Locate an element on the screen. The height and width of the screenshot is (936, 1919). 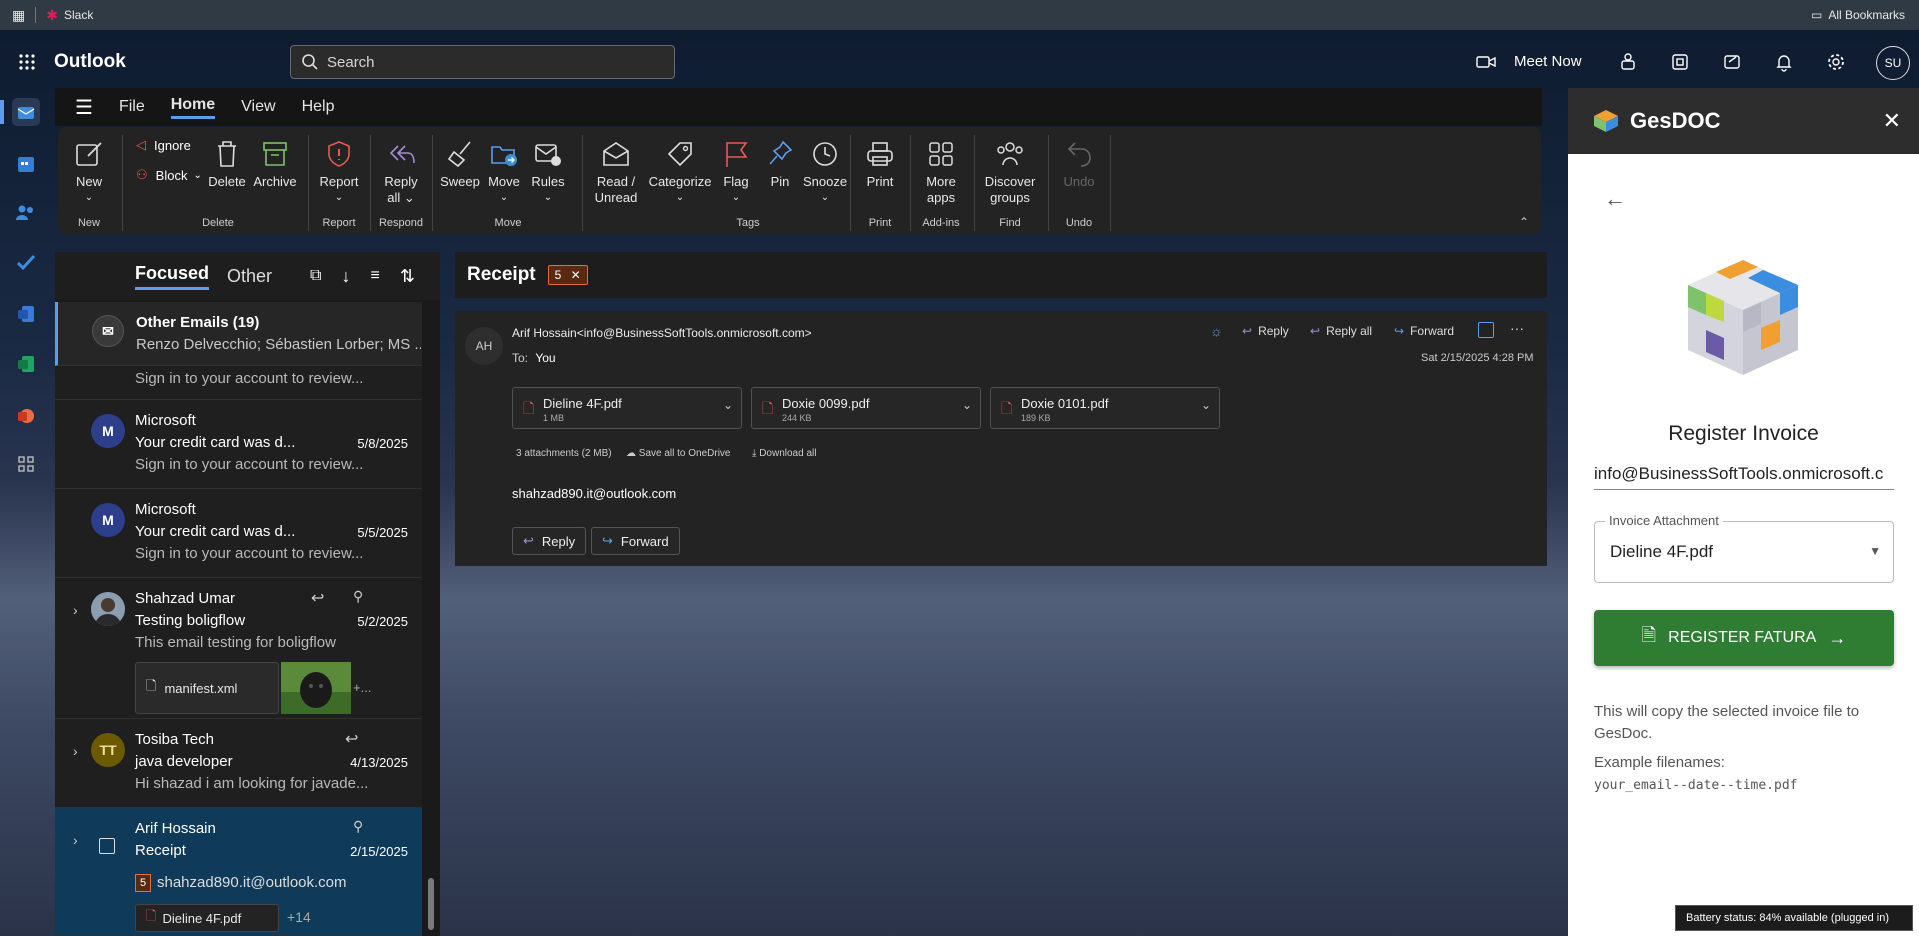
app-name: Outlook is located at coordinates (90, 62).